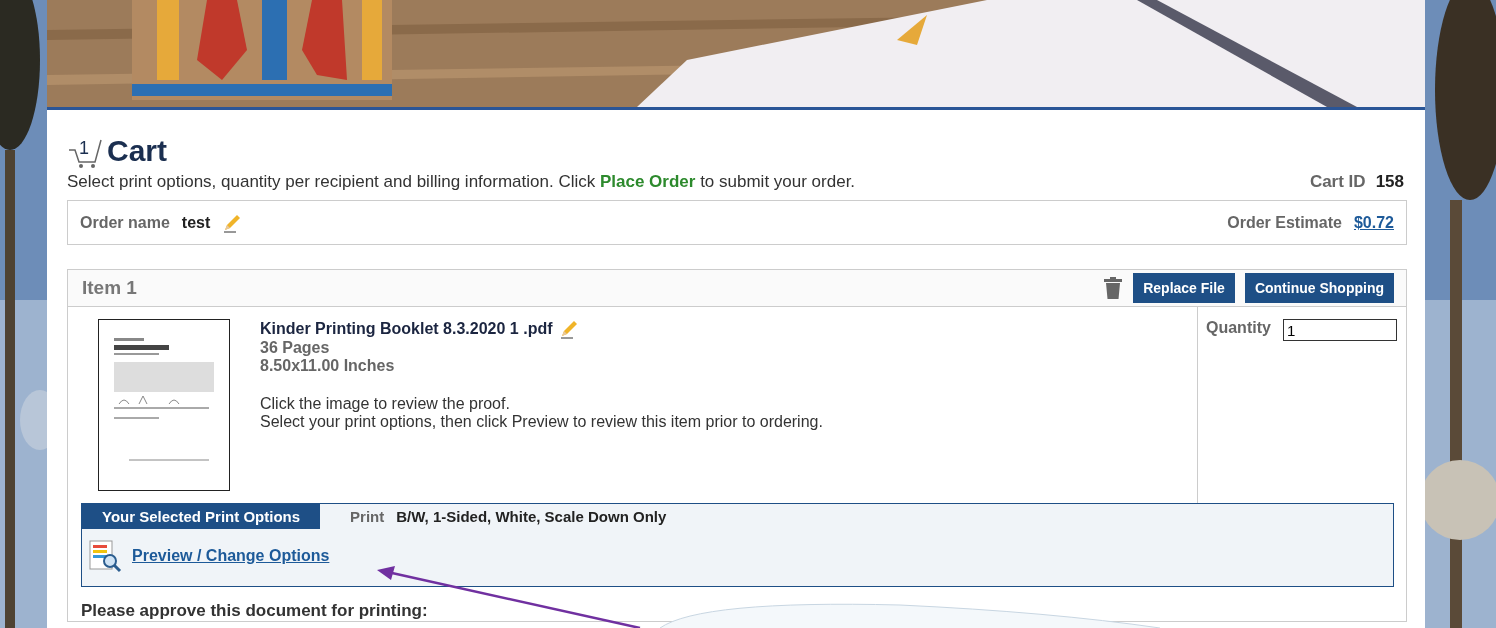  I want to click on order-estimate-label: Order Estimate, so click(1284, 222).